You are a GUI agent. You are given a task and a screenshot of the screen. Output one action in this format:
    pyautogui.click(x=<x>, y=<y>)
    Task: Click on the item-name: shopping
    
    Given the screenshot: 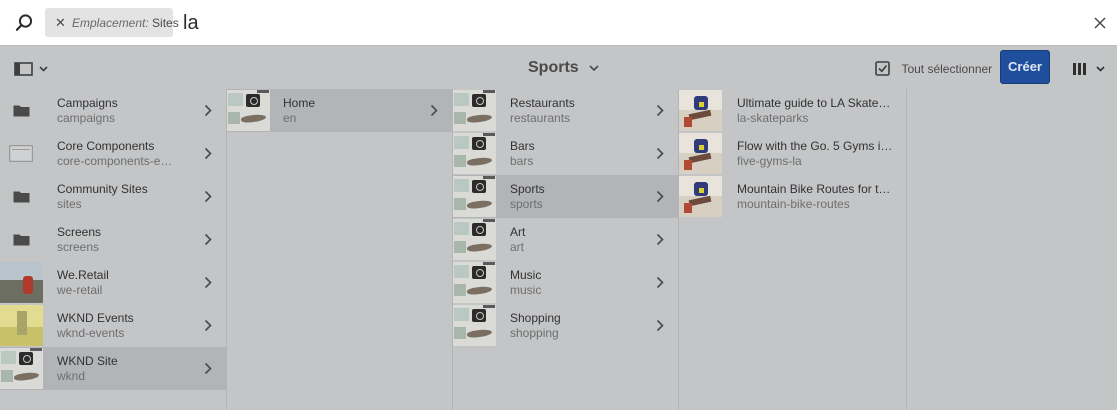 What is the action you would take?
    pyautogui.click(x=534, y=333)
    